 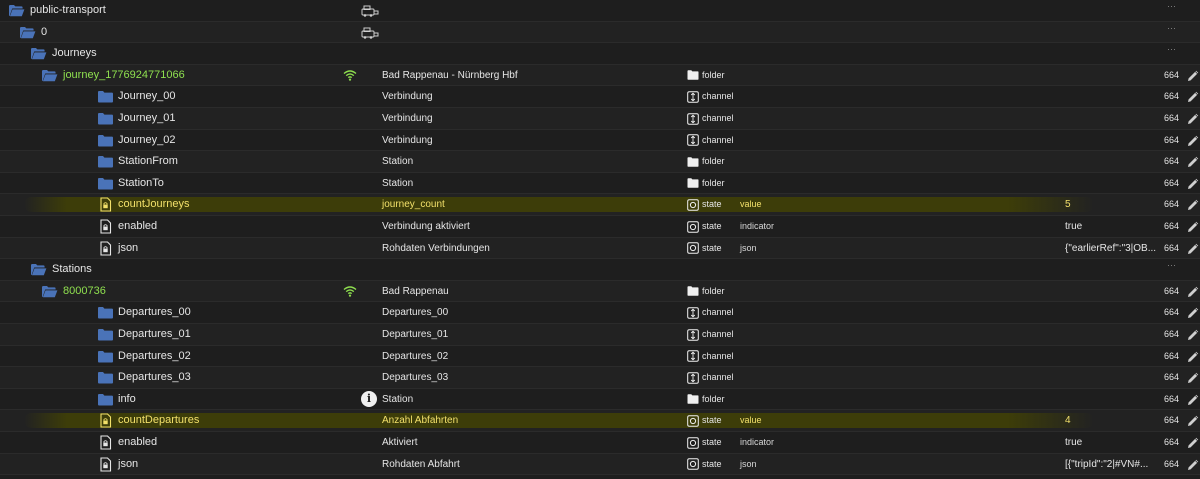 I want to click on info-icon: i, so click(x=369, y=398).